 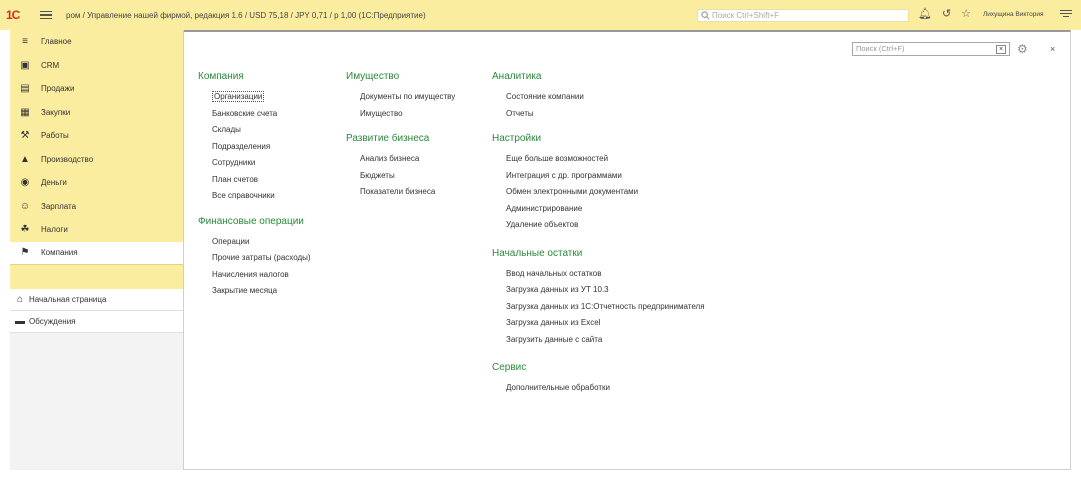 I want to click on section-title-service: Сервис, so click(x=509, y=367).